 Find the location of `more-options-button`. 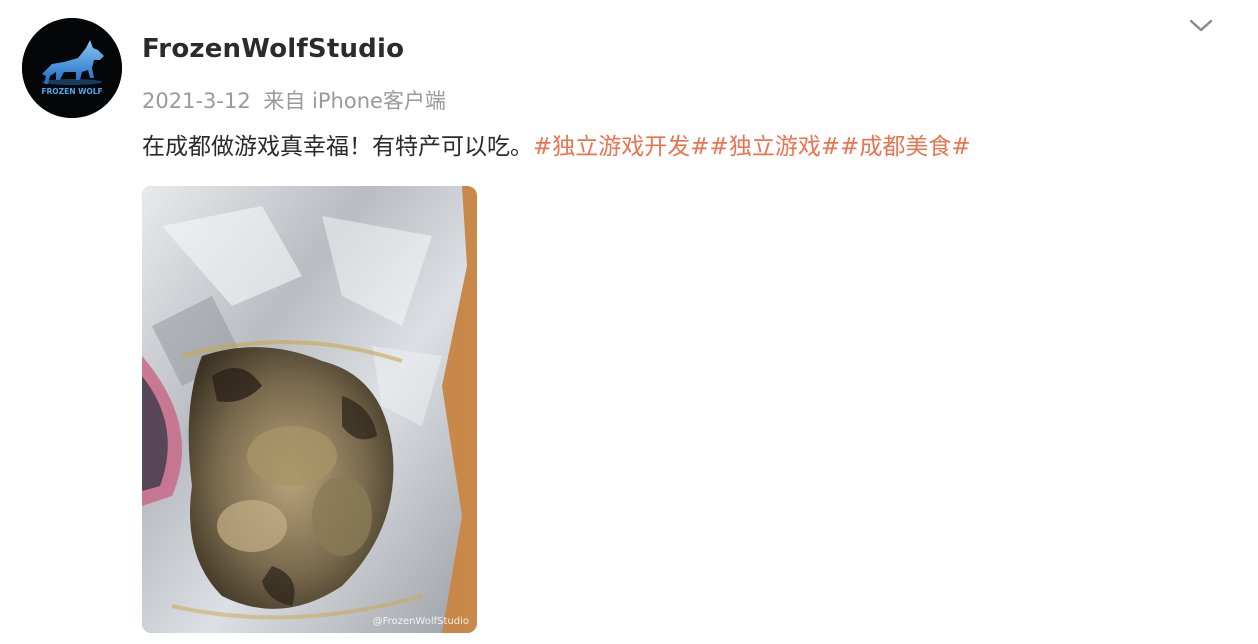

more-options-button is located at coordinates (1201, 26).